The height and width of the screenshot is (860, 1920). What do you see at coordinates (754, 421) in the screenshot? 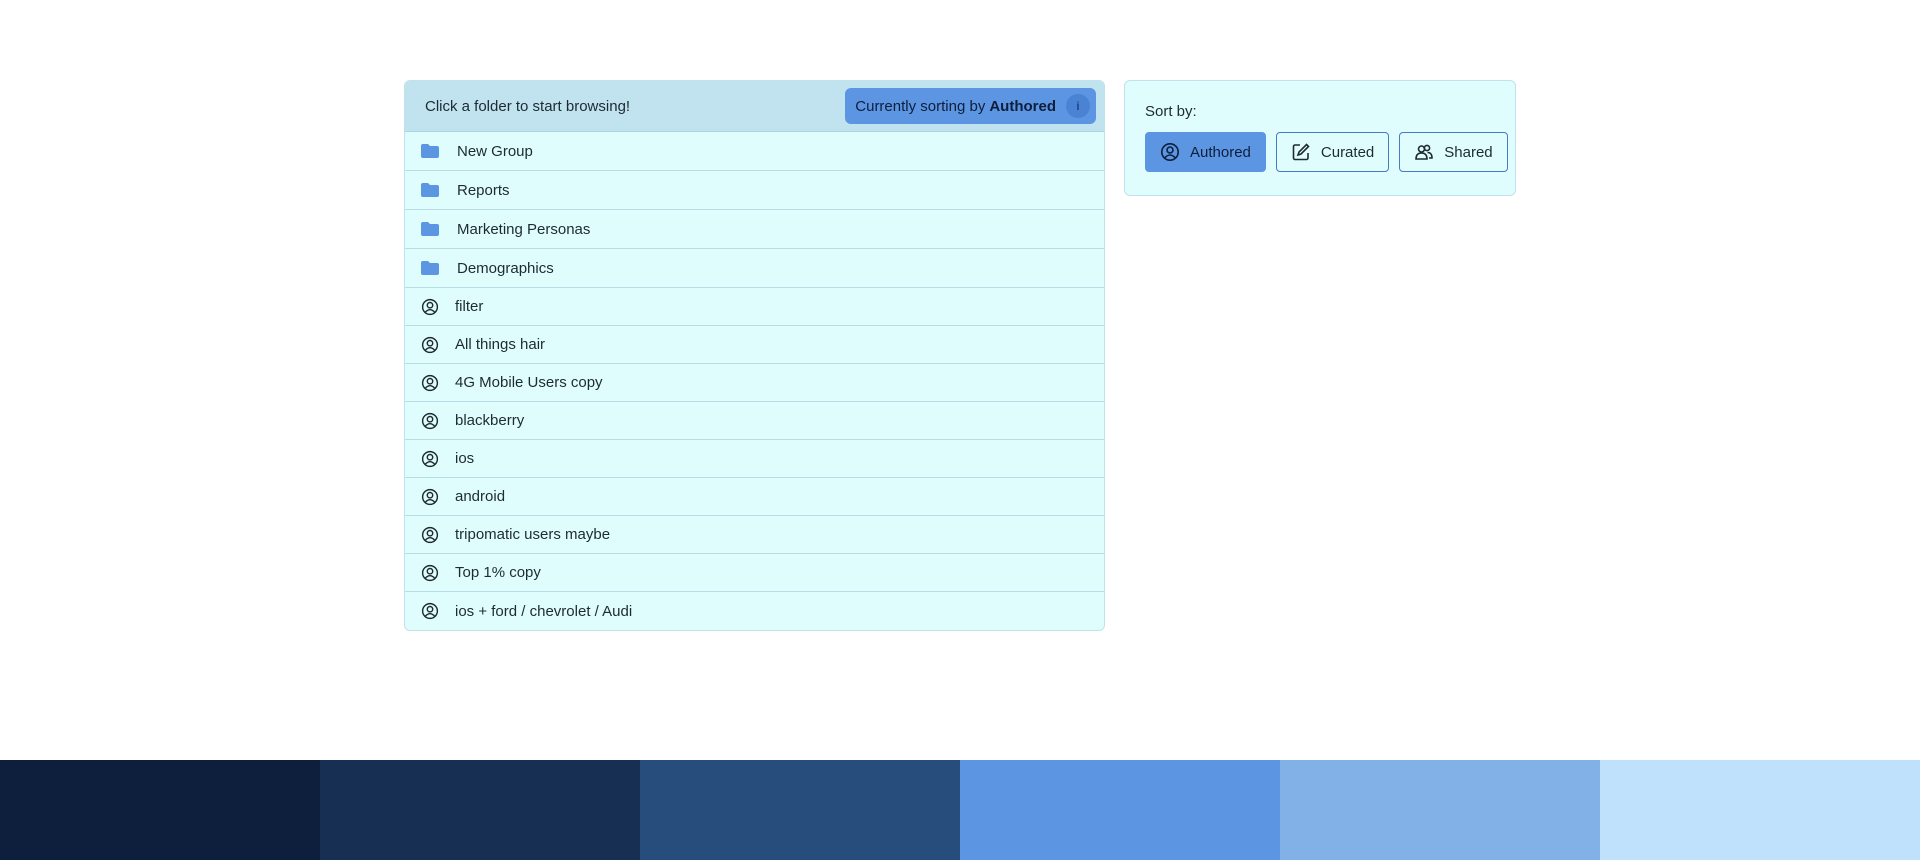
I see `segment-row: blackberry` at bounding box center [754, 421].